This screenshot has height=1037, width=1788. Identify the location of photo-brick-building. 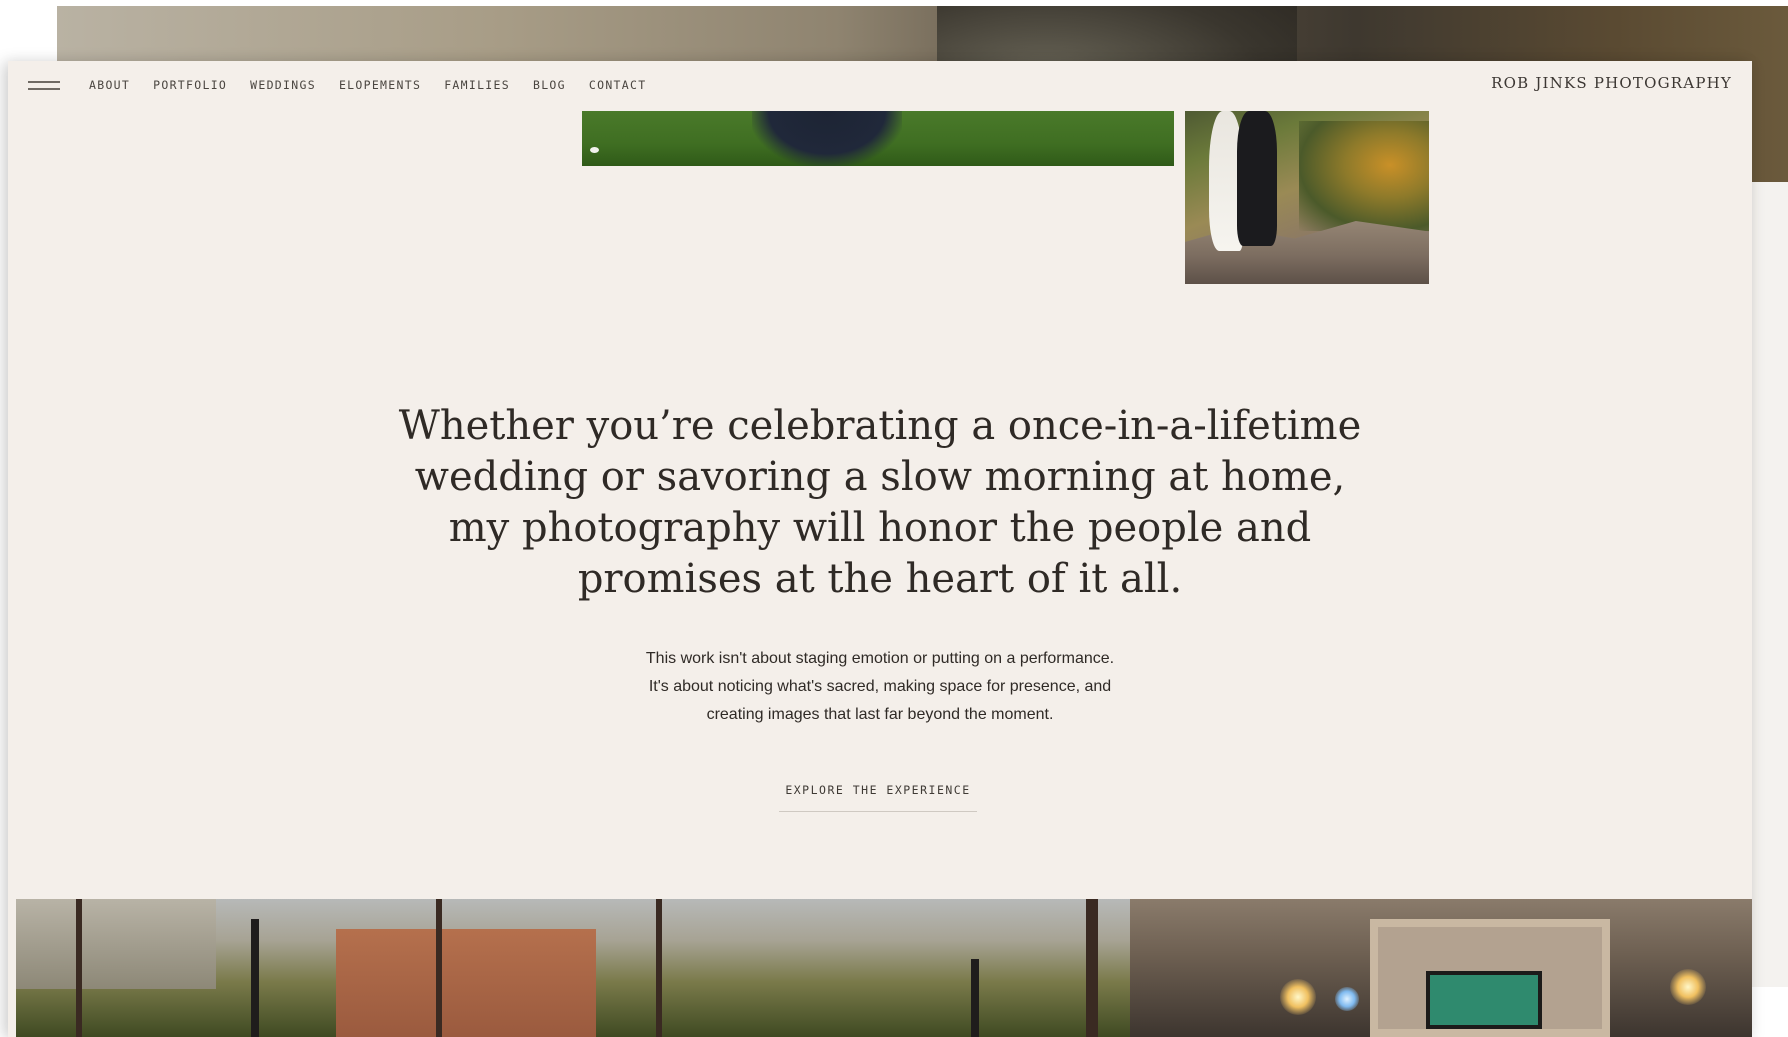
(466, 983).